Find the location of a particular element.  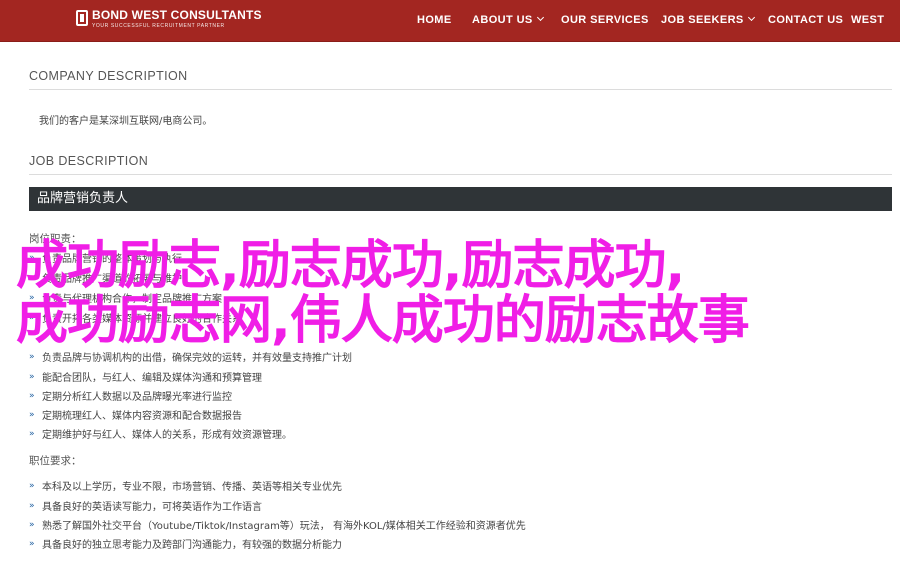

nav-job-seekers: JOB SEEKERS is located at coordinates (708, 20).